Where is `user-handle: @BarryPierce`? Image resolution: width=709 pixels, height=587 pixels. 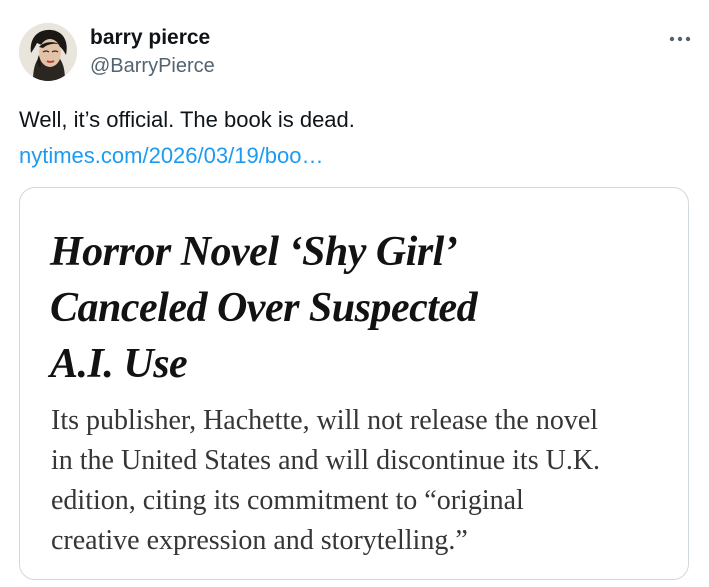
user-handle: @BarryPierce is located at coordinates (152, 66).